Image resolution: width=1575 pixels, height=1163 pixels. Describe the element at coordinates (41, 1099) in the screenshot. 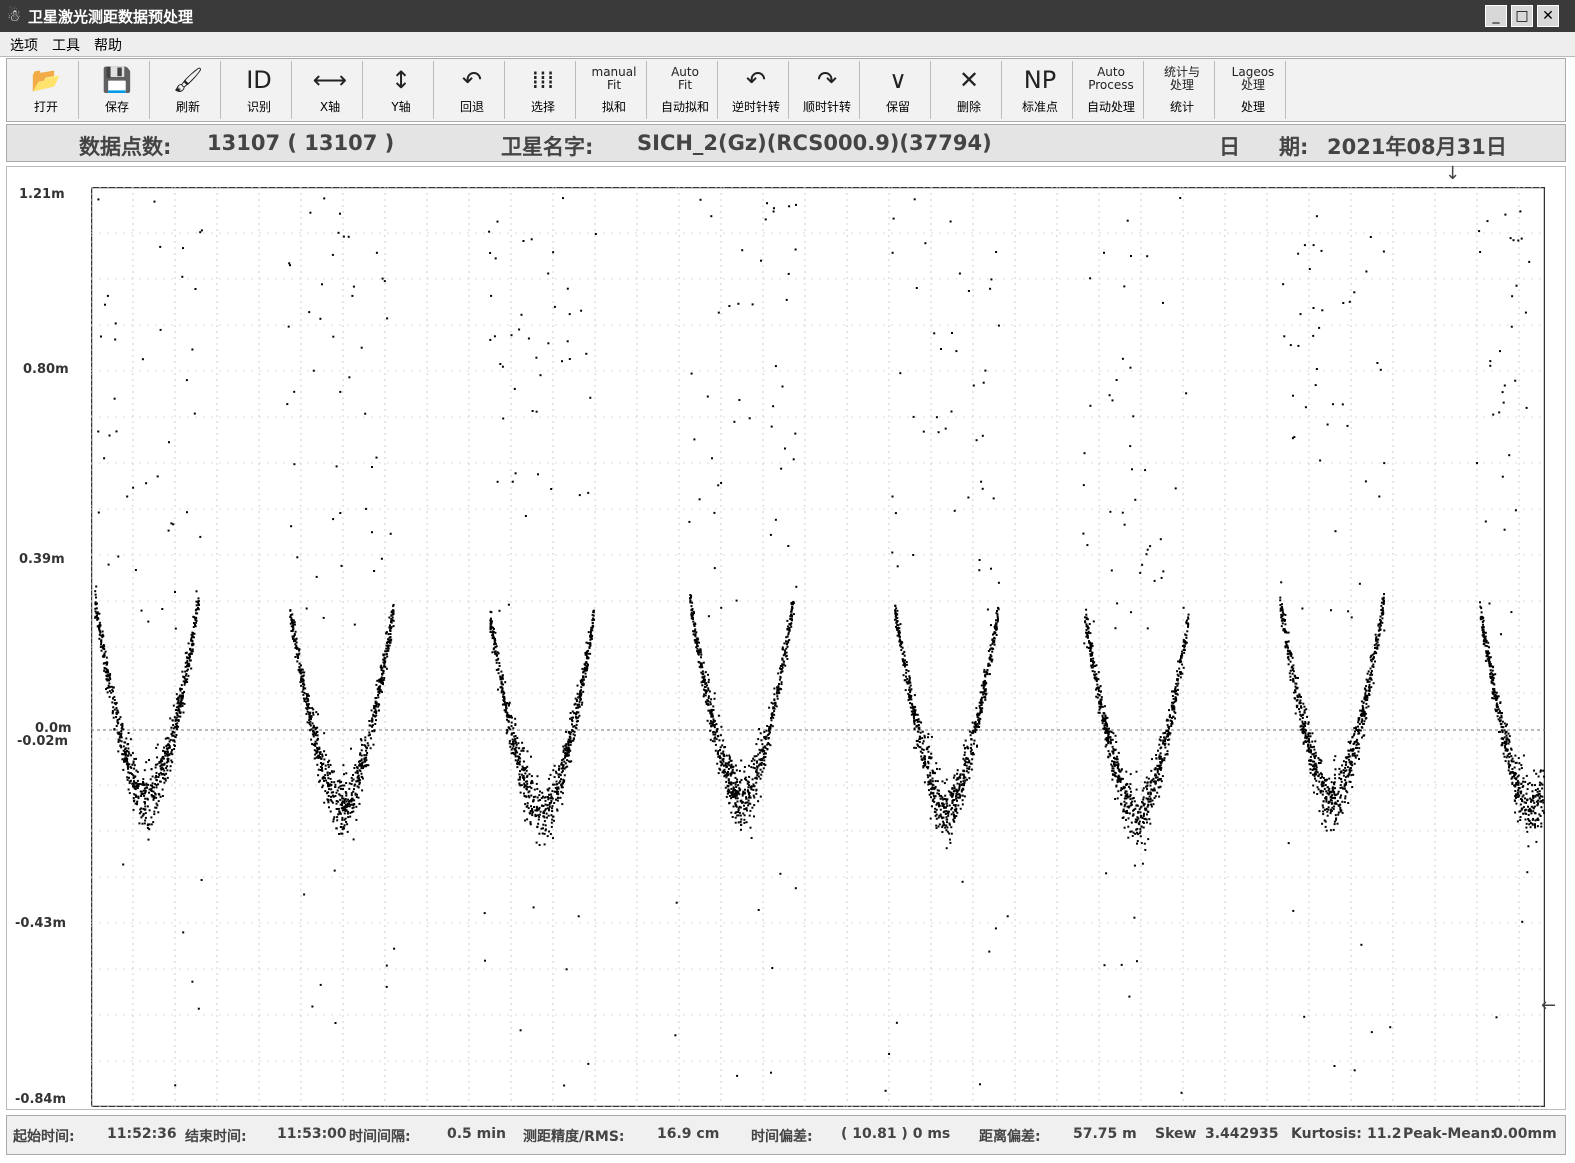

I see `y-tick-label: -0.84m` at that location.